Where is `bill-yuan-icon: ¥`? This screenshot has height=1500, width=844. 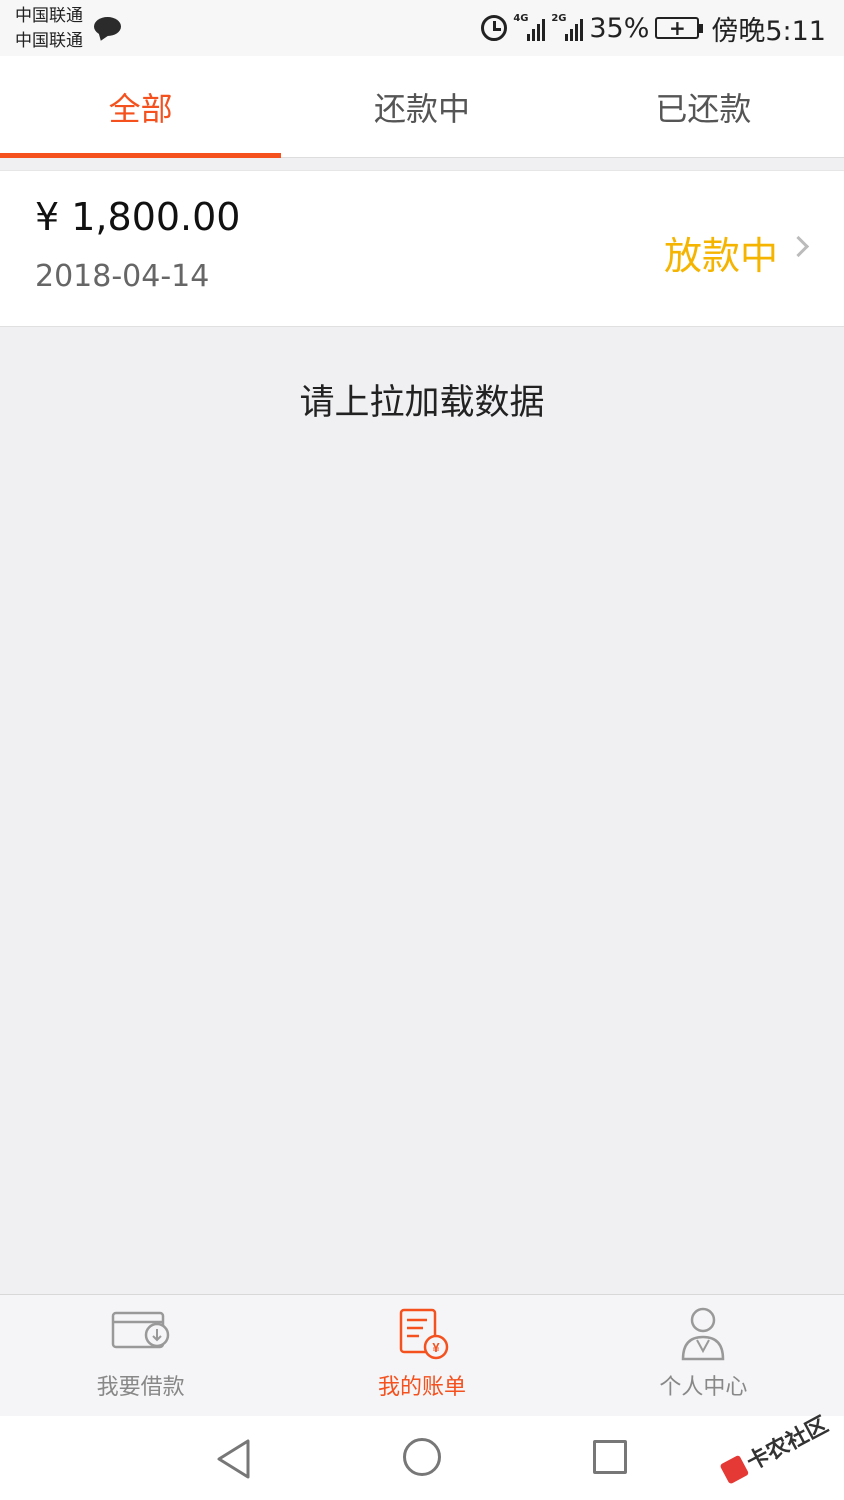 bill-yuan-icon: ¥ is located at coordinates (424, 1334).